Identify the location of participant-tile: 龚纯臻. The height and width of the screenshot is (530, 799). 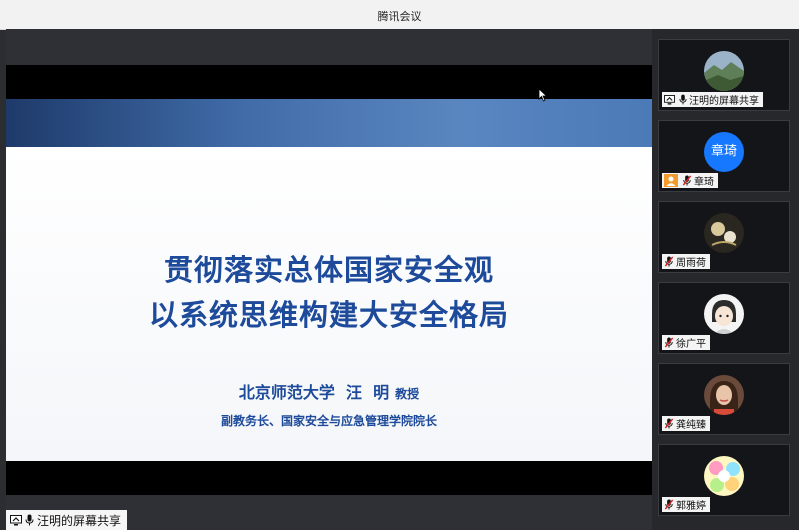
(724, 399).